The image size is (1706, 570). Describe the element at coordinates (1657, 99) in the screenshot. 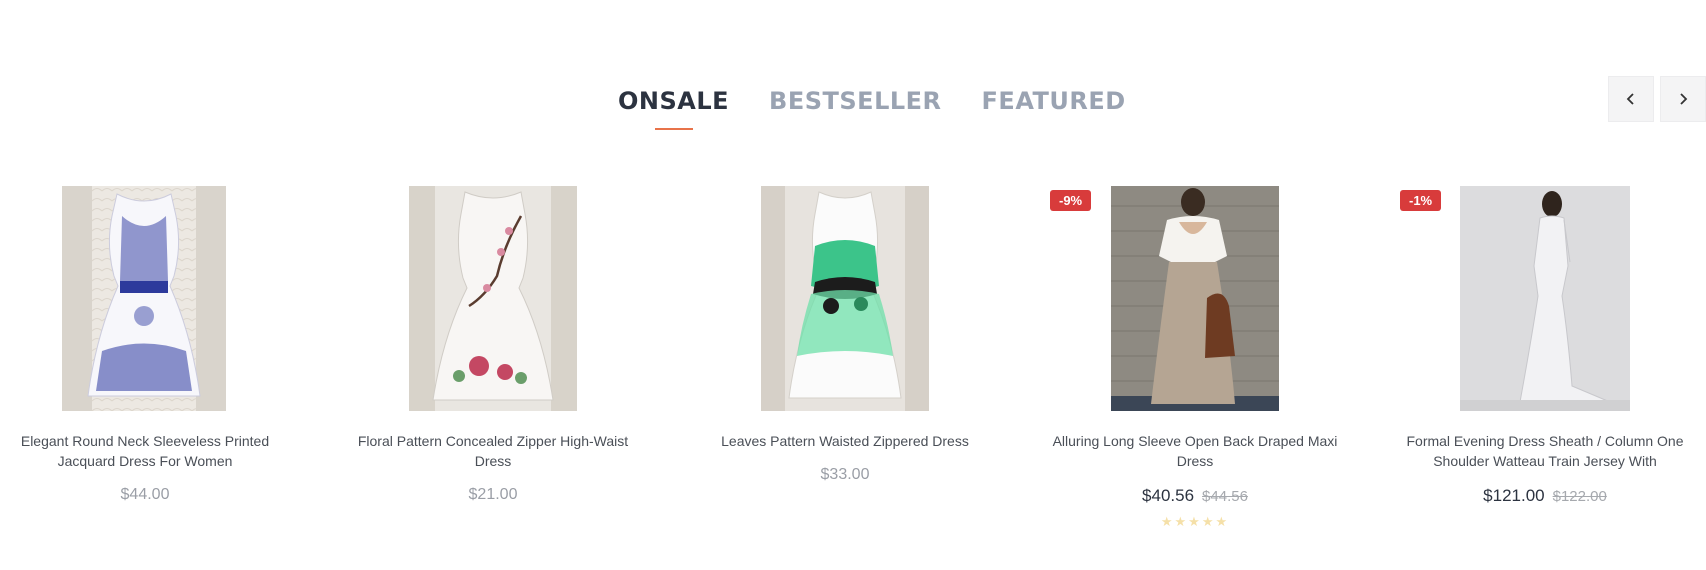

I see `carousel-nav` at that location.